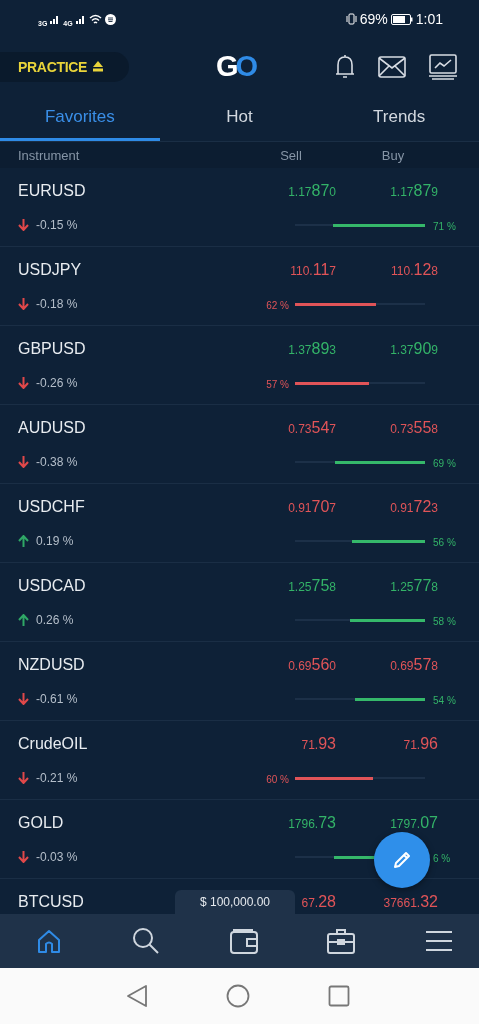 The image size is (479, 1024). I want to click on buy-price: 0.73558, so click(414, 427).